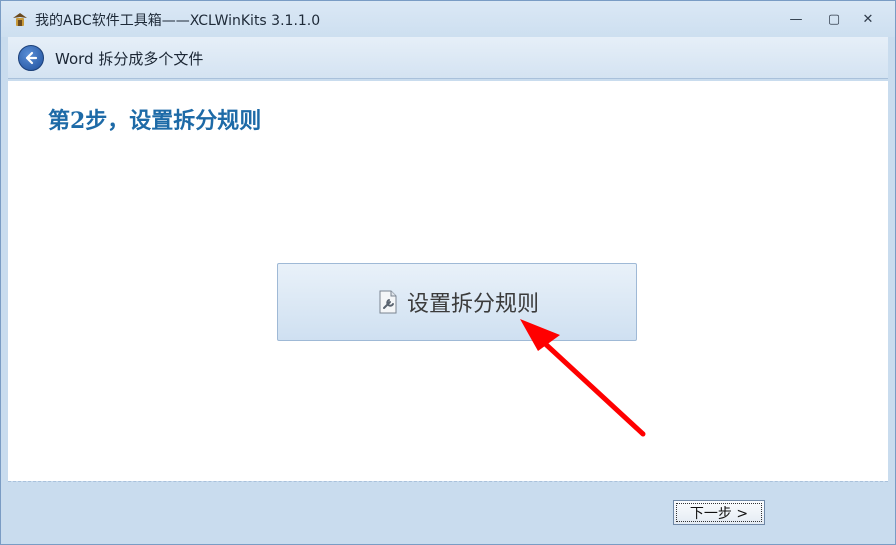 The width and height of the screenshot is (896, 545). Describe the element at coordinates (834, 19) in the screenshot. I see `maximize-button: ▢` at that location.